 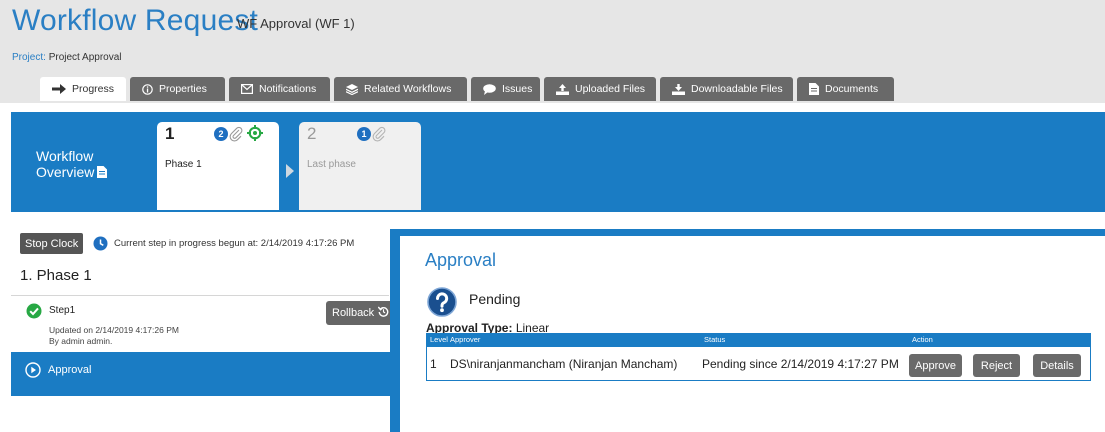 I want to click on tab-issues: Issues, so click(x=505, y=89).